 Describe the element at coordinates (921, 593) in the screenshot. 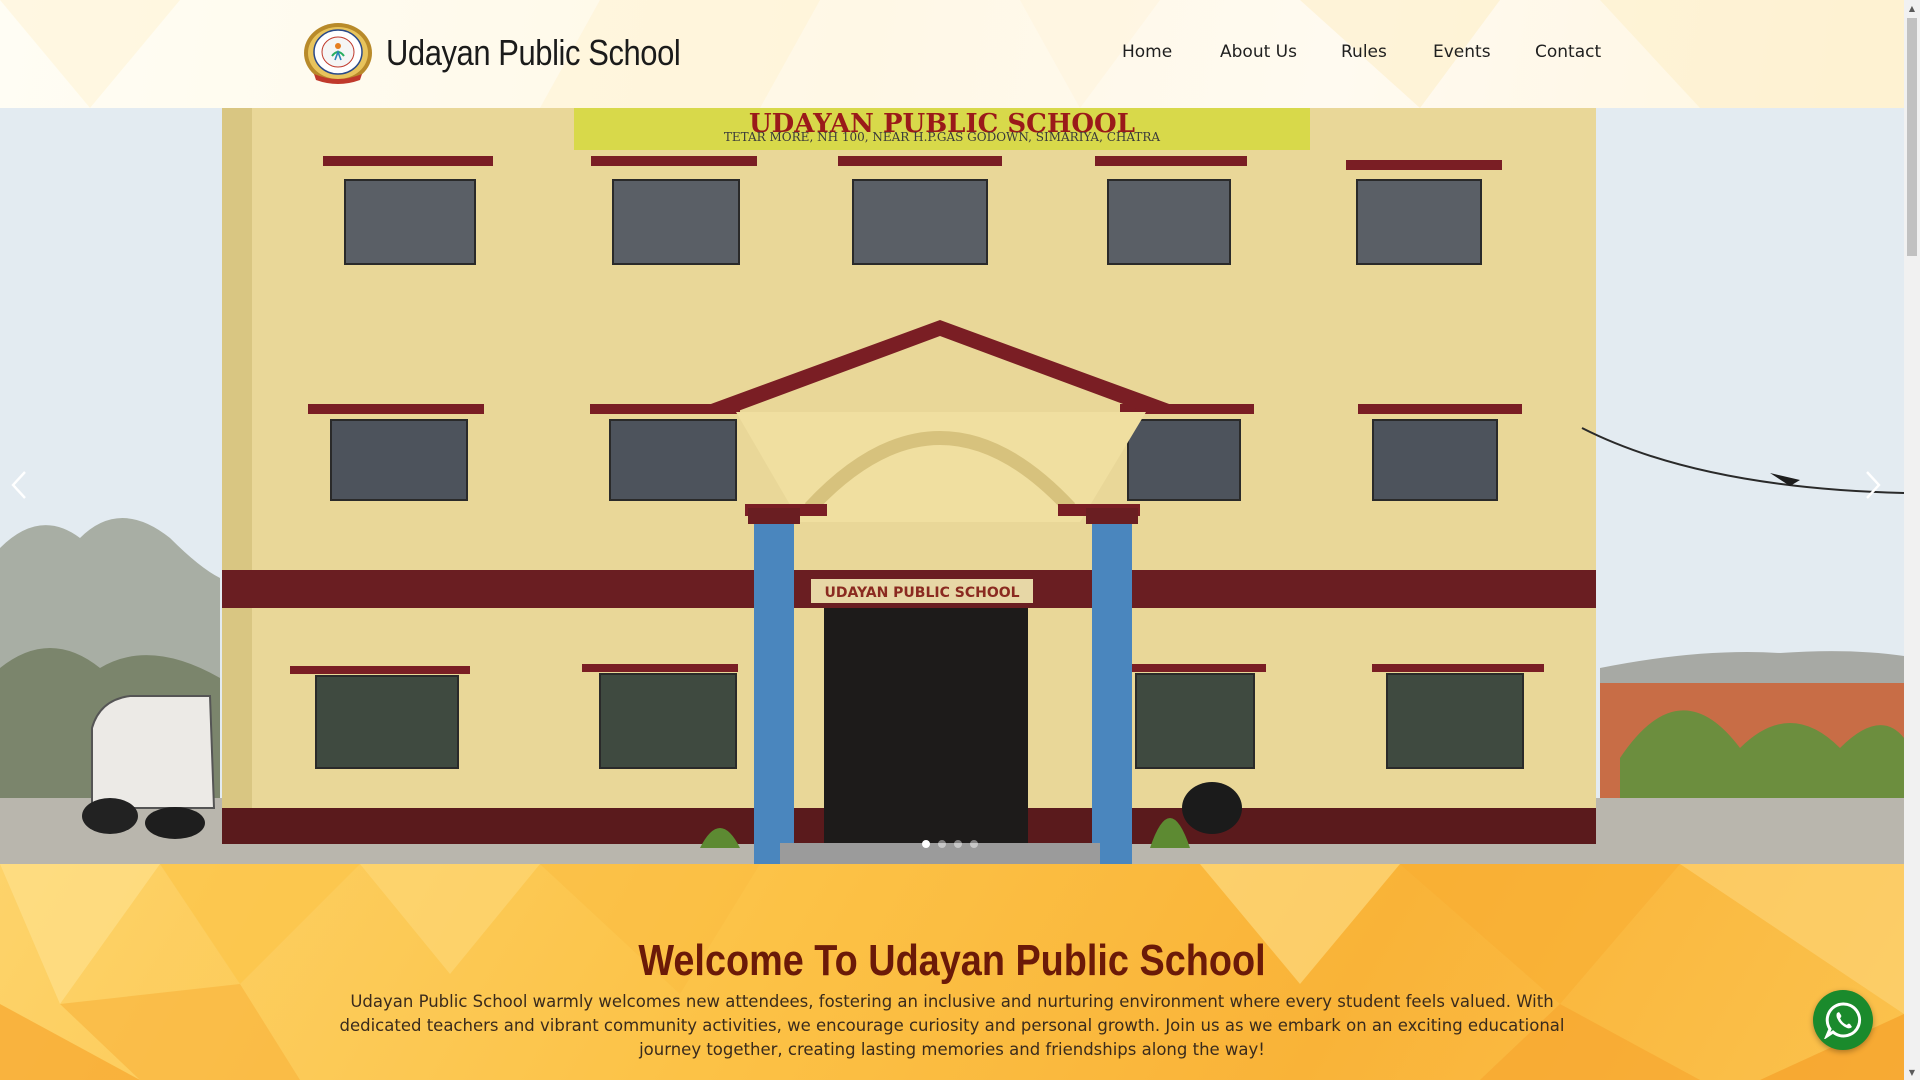

I see `entrance-sign: UDAYAN PUBLIC SCHOOL` at that location.